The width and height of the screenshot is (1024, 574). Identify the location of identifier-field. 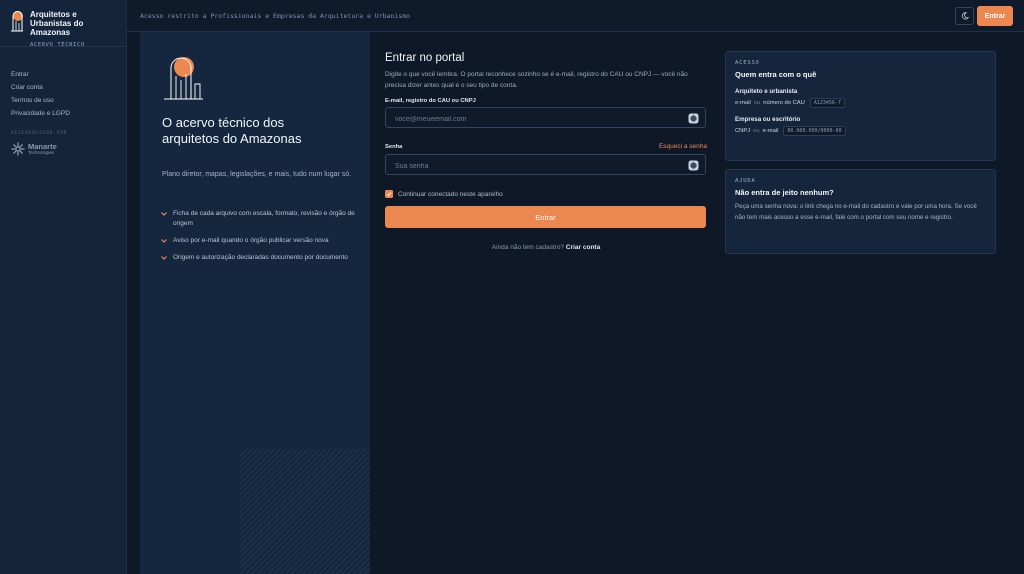
(545, 118).